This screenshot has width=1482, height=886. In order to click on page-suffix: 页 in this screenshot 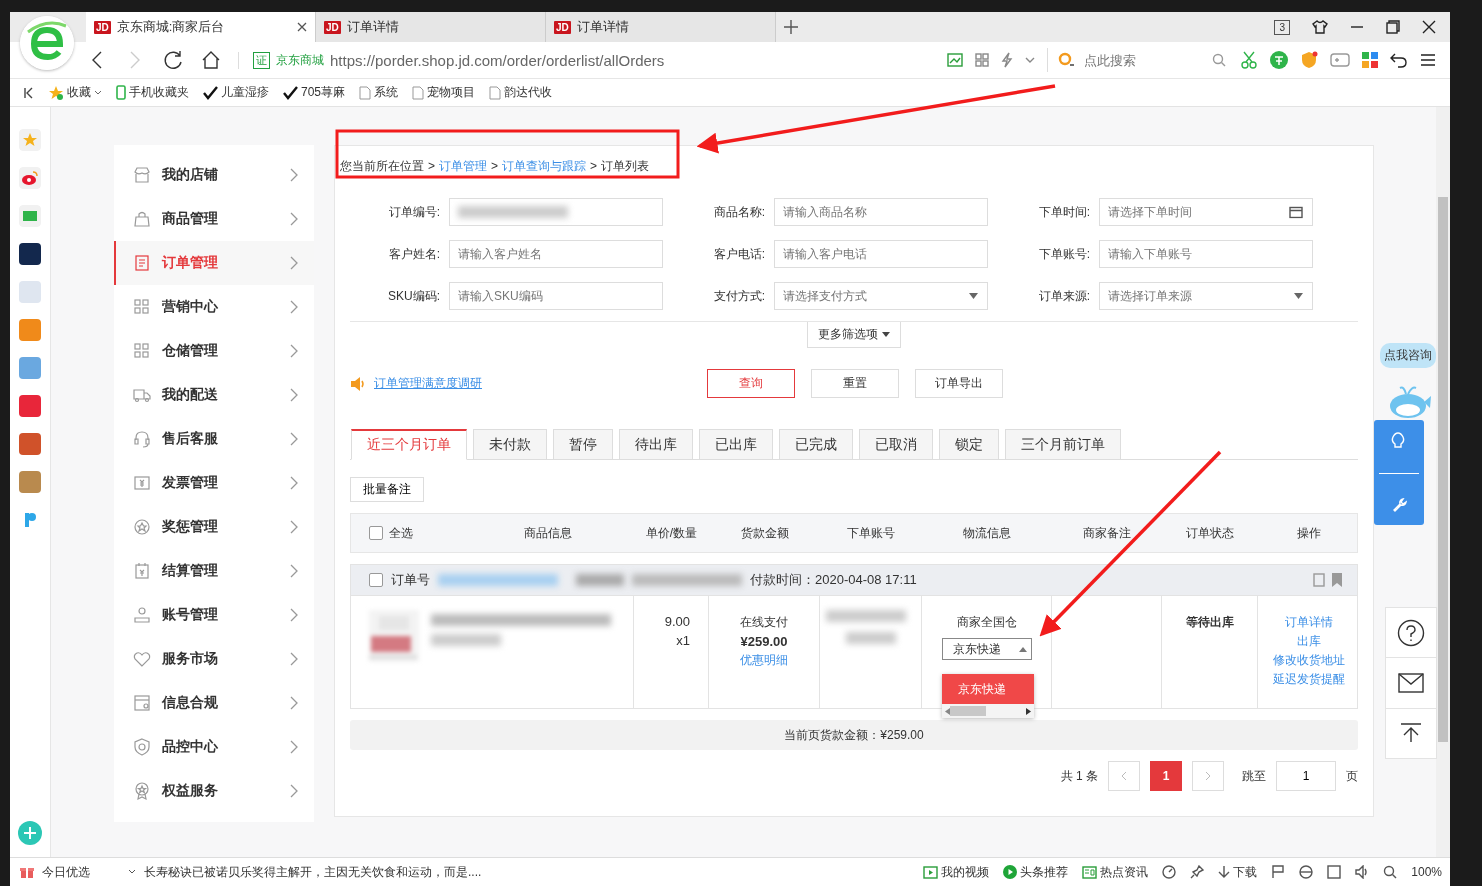, I will do `click(1352, 776)`.